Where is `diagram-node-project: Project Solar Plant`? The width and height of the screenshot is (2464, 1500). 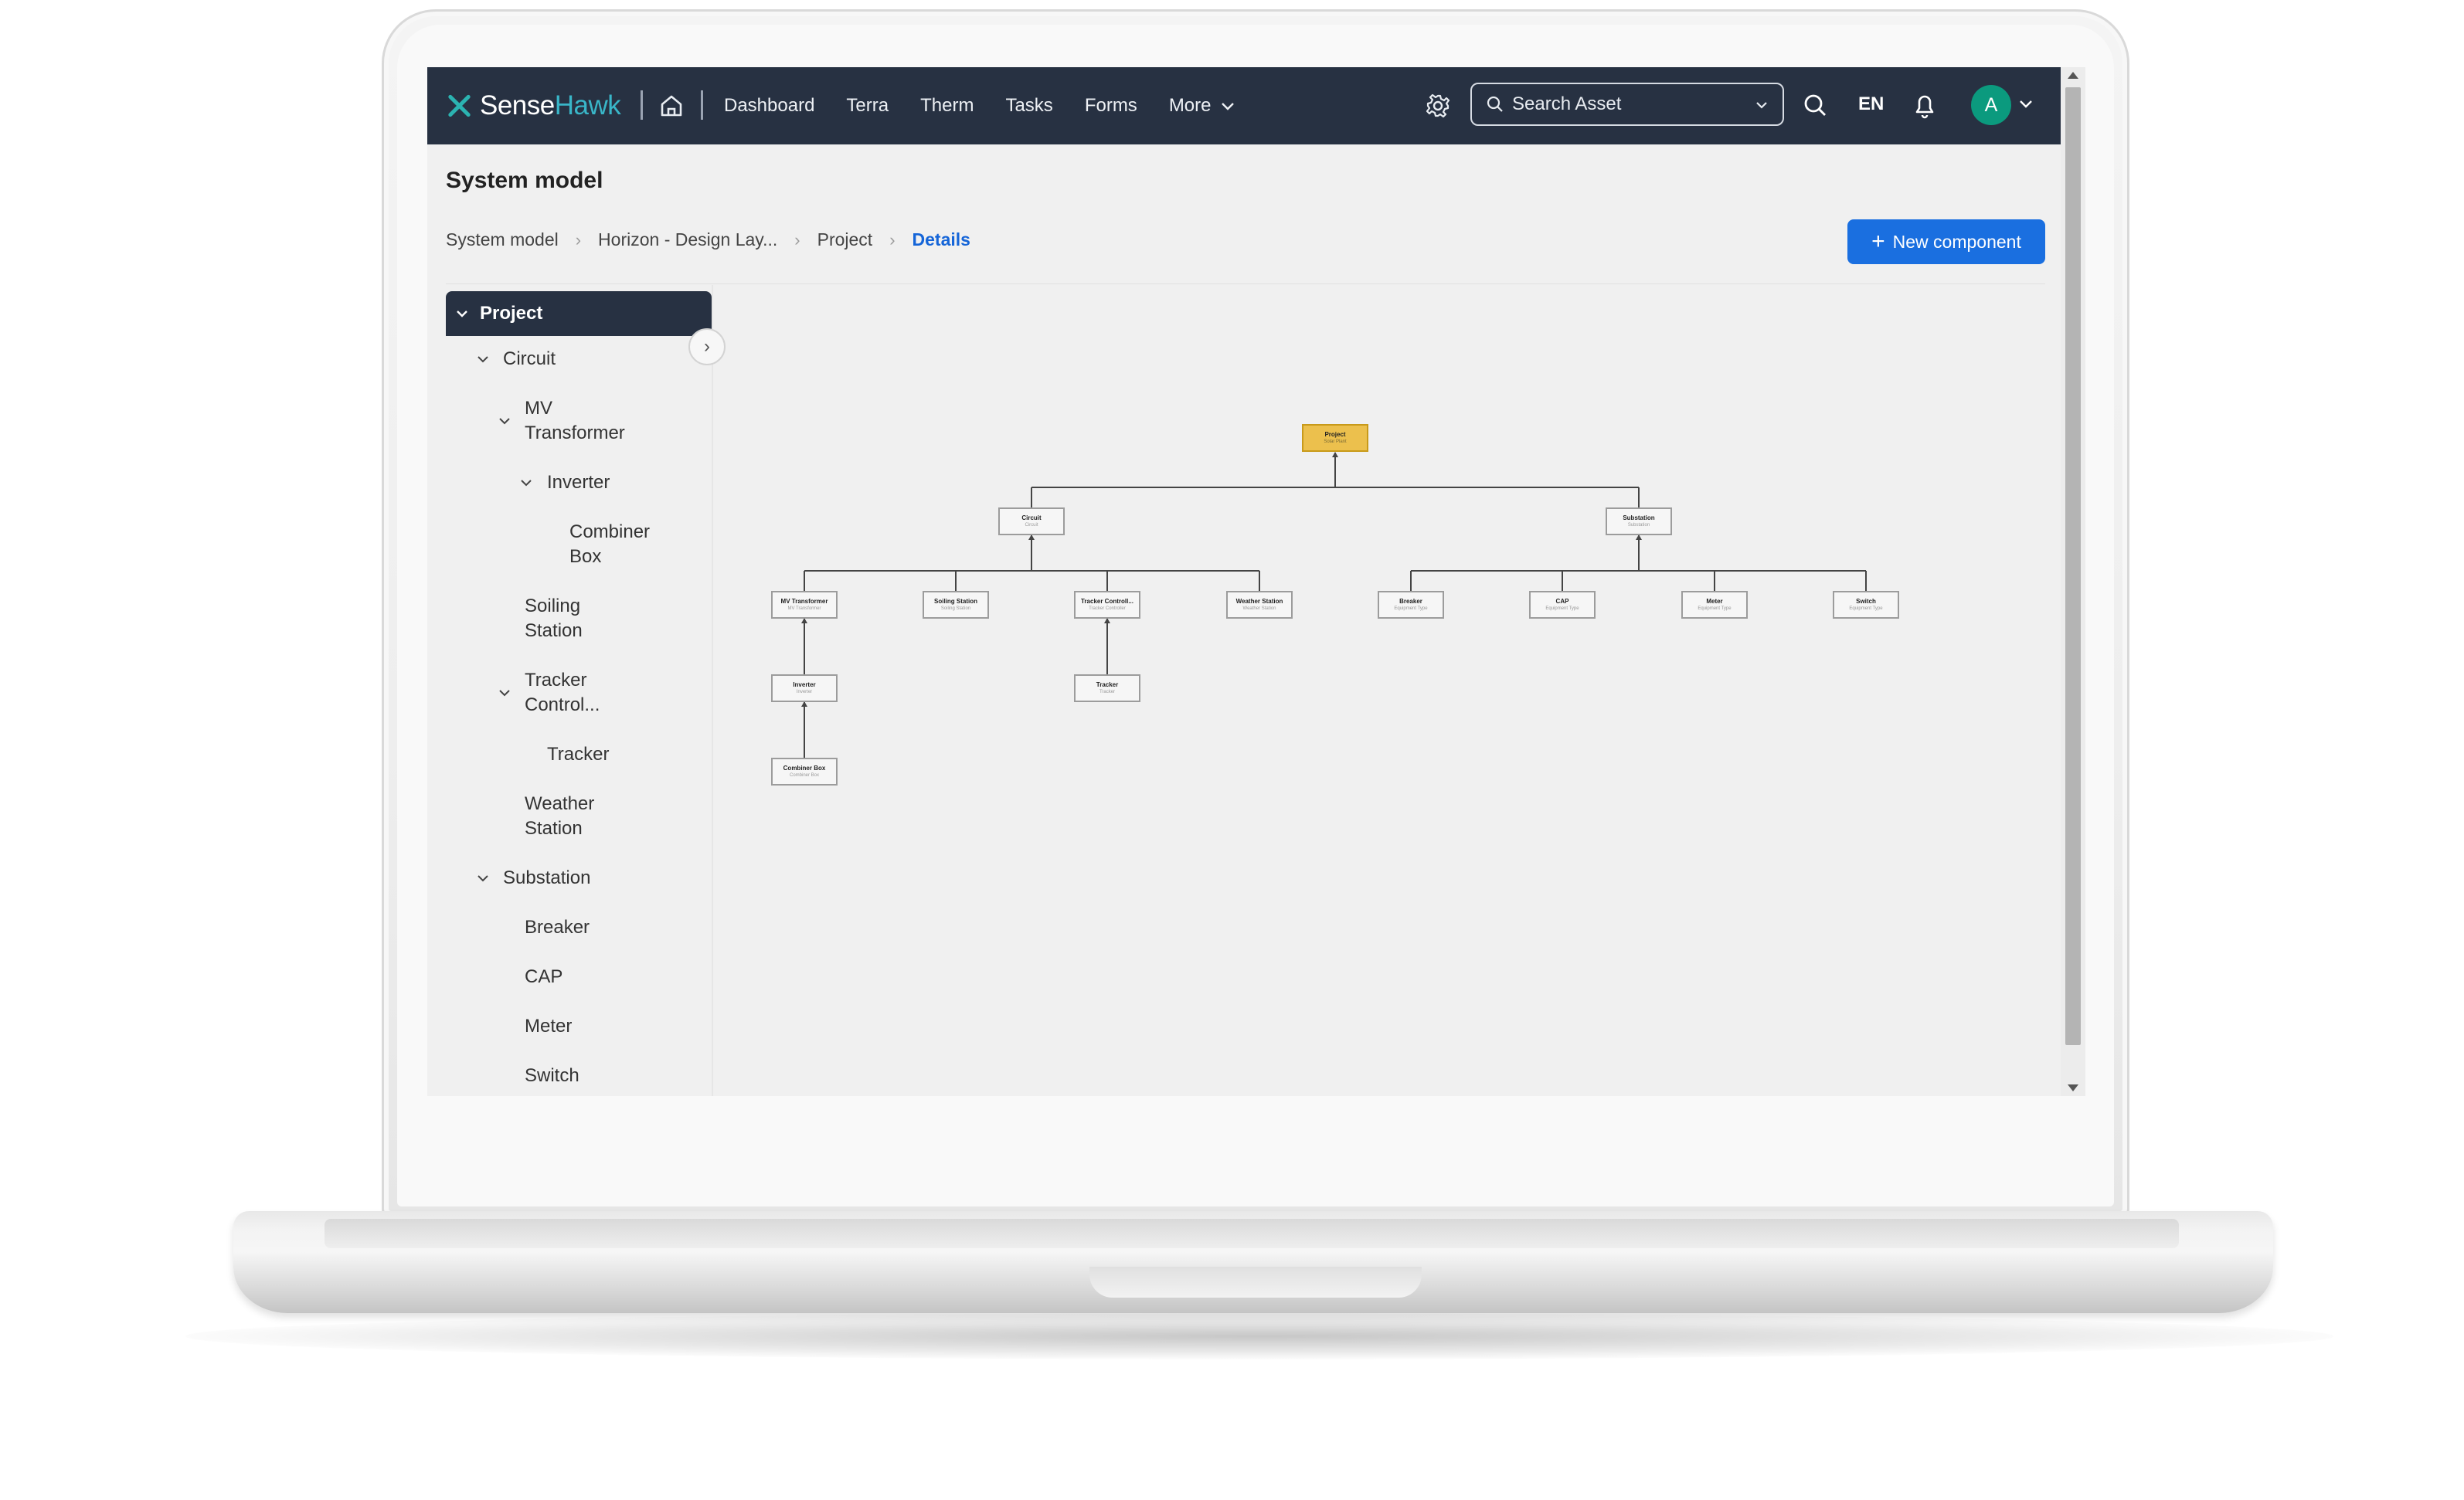
diagram-node-project: Project Solar Plant is located at coordinates (1335, 438).